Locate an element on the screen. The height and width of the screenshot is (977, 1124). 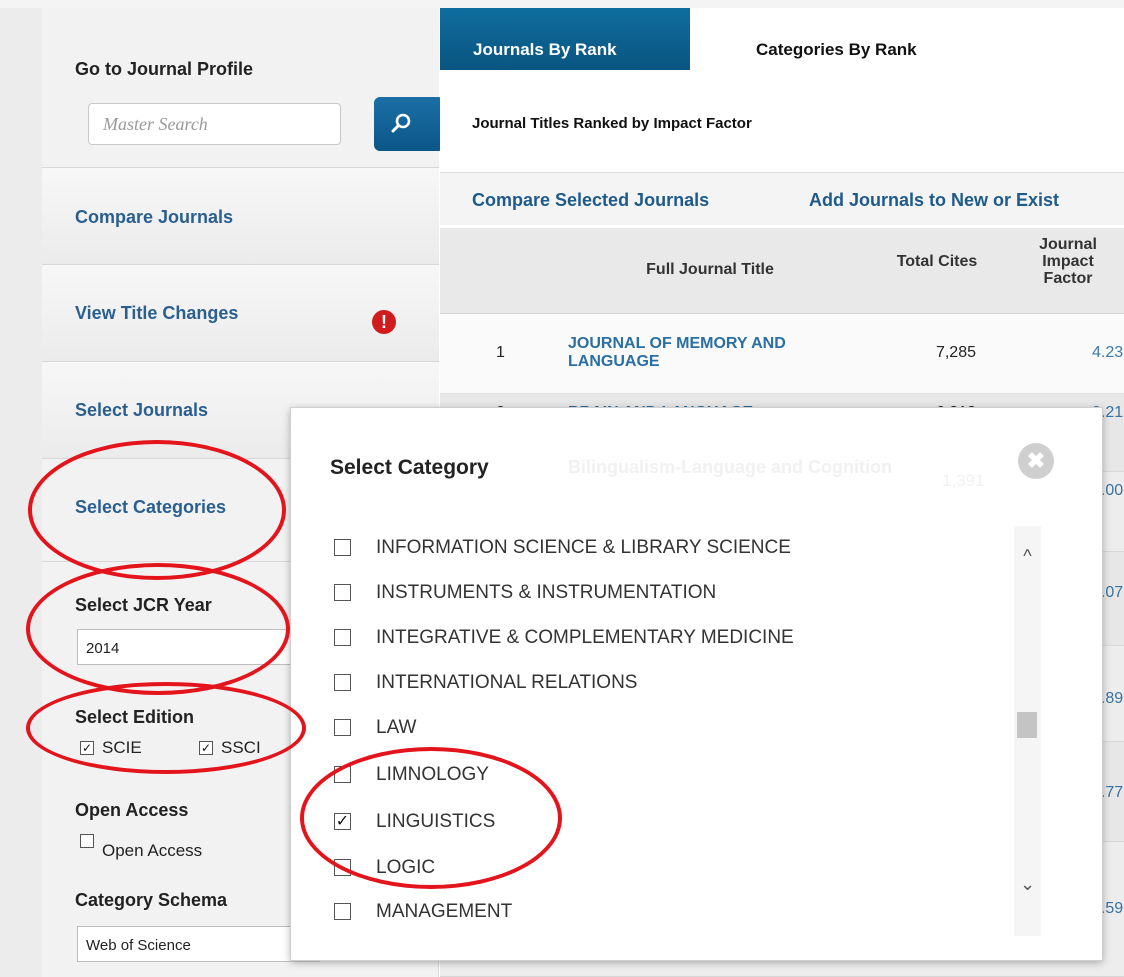
row-impact-factor: 4.23 is located at coordinates (1108, 352).